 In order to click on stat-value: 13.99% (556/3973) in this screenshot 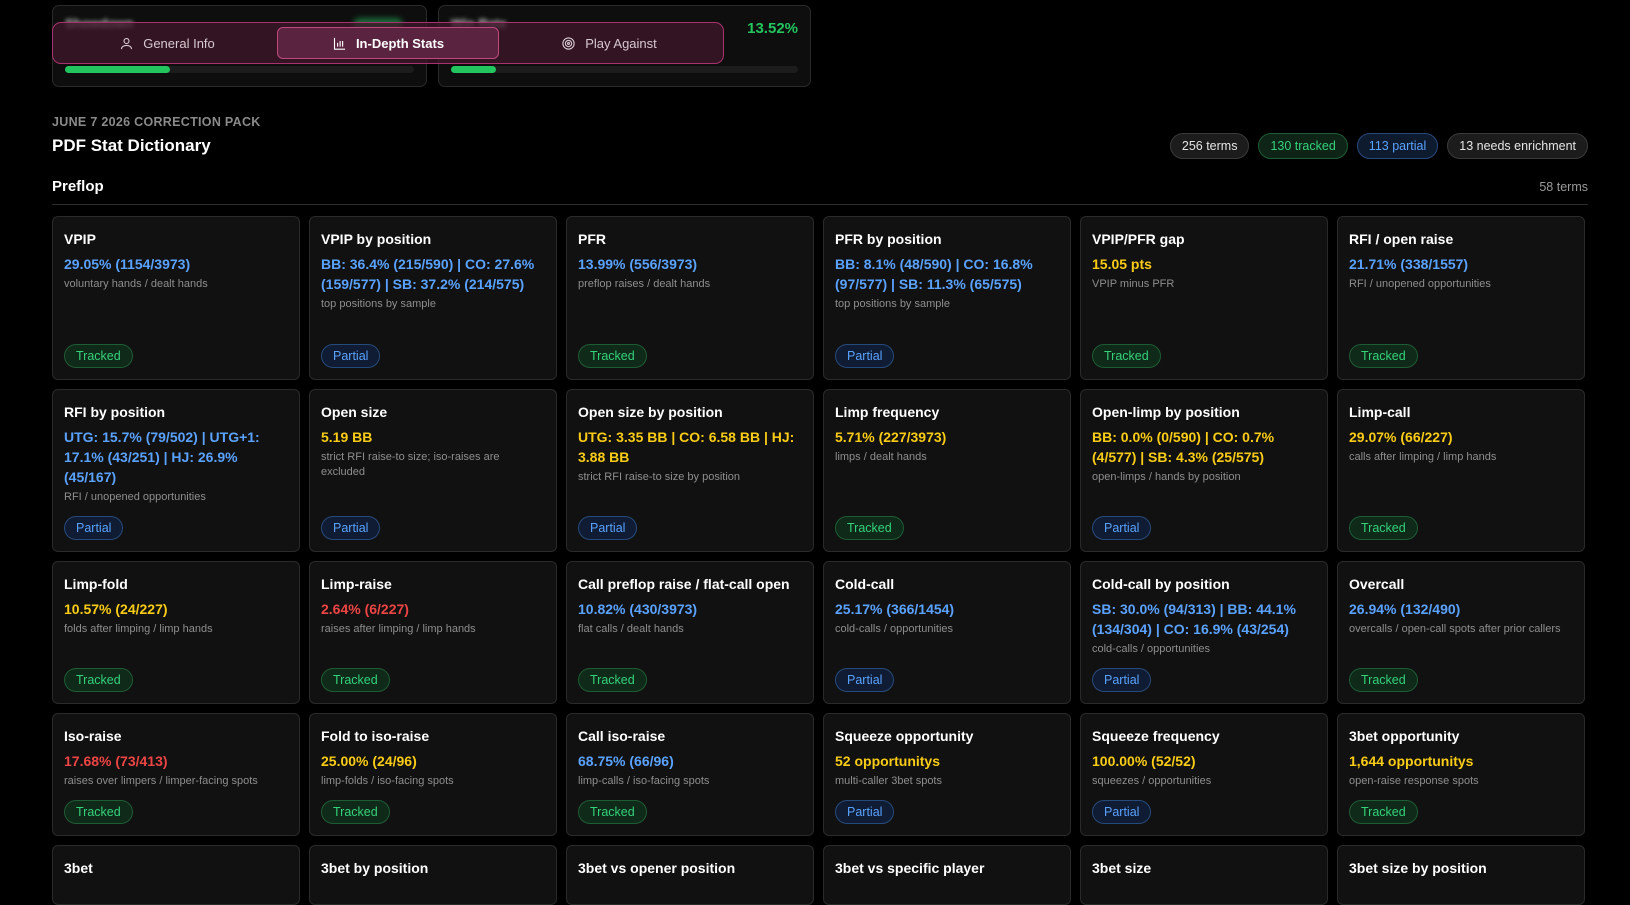, I will do `click(638, 264)`.